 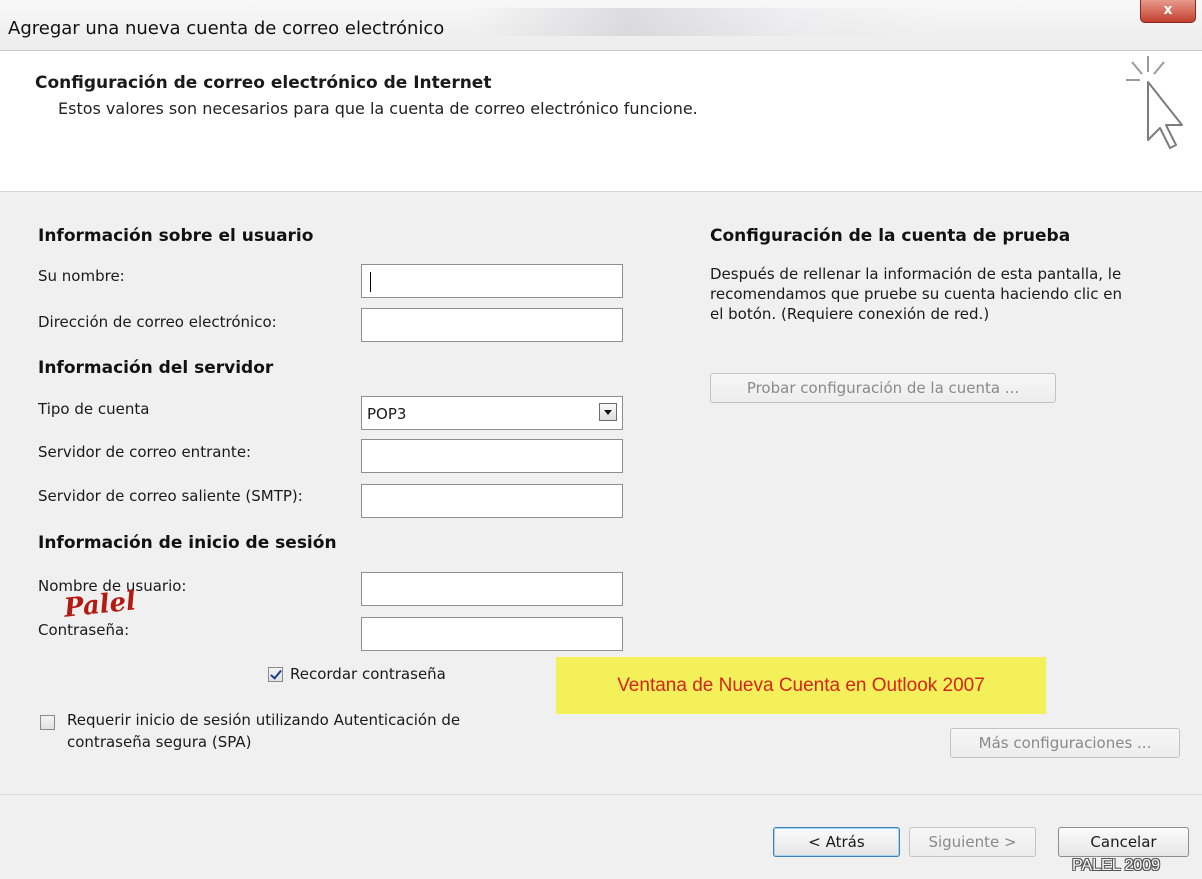 What do you see at coordinates (710, 22) in the screenshot?
I see `title-bar-background-blur` at bounding box center [710, 22].